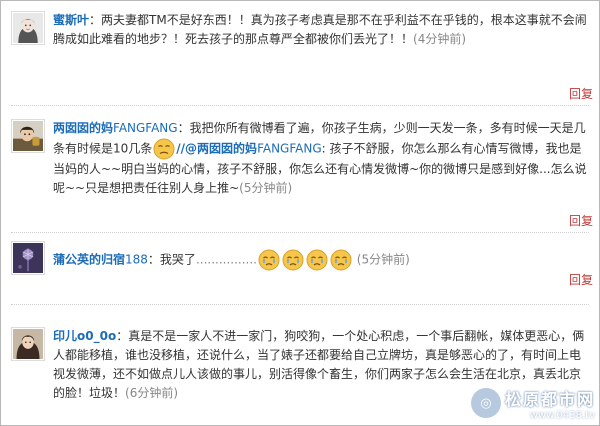 The height and width of the screenshot is (426, 600). Describe the element at coordinates (145, 128) in the screenshot. I see `username-suffix: FANGFANG` at that location.